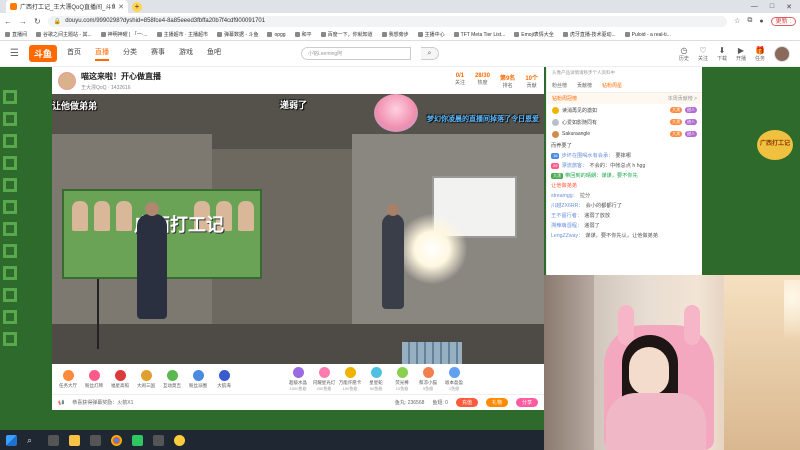 The height and width of the screenshot is (450, 800). What do you see at coordinates (8, 21) in the screenshot?
I see `back-arrow-icon: ←` at bounding box center [8, 21].